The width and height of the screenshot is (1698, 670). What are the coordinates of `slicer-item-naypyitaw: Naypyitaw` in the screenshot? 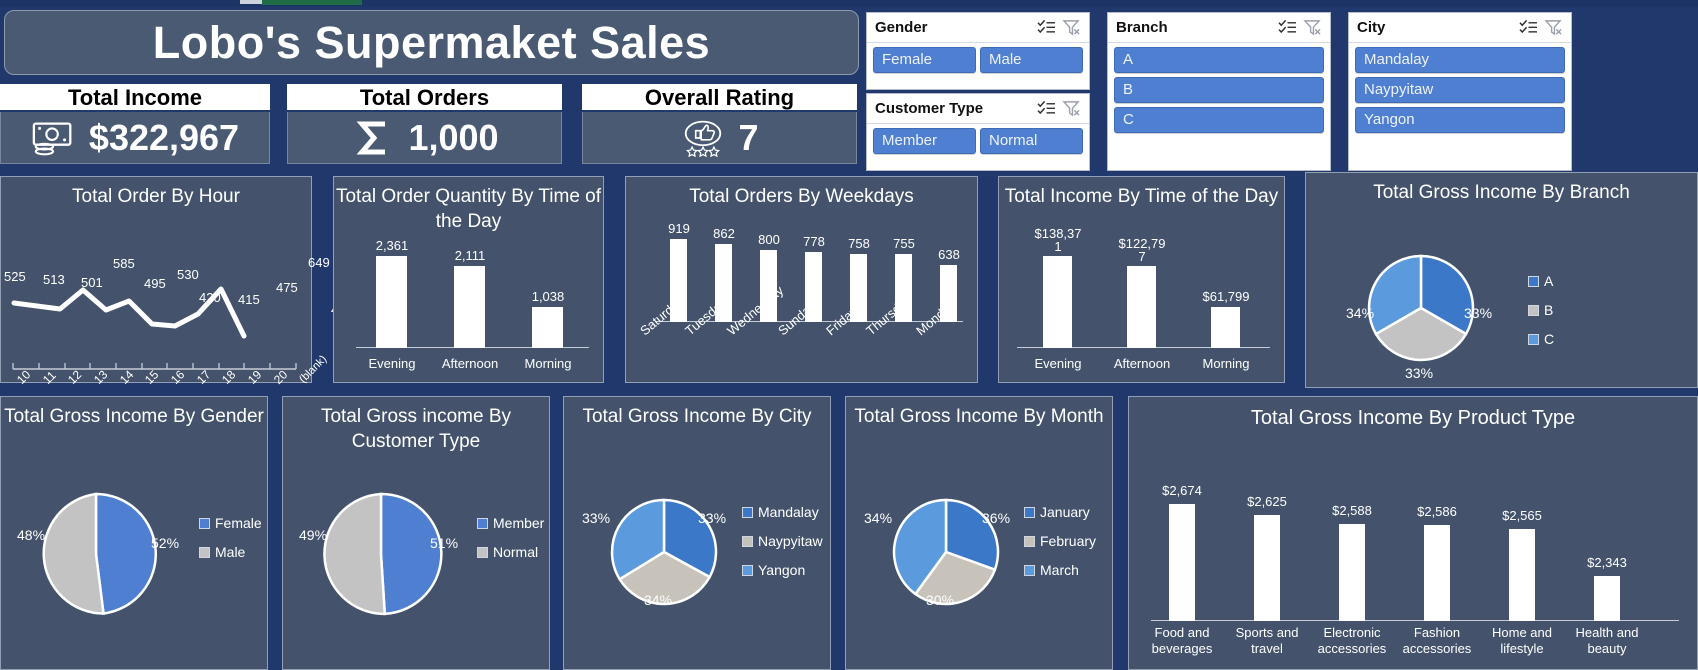 It's located at (1460, 90).